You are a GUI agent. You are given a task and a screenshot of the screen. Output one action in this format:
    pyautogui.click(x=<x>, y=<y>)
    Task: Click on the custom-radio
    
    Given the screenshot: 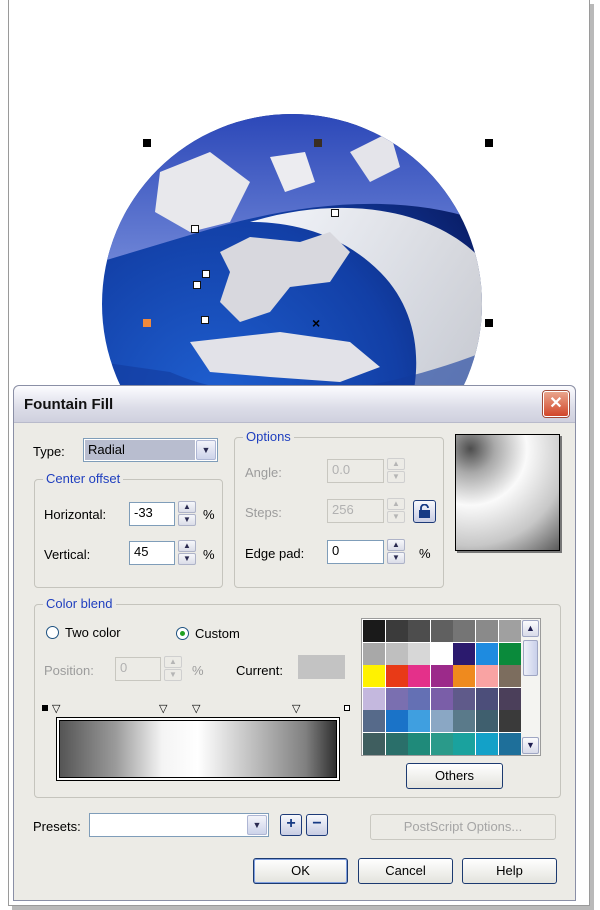 What is the action you would take?
    pyautogui.click(x=182, y=633)
    